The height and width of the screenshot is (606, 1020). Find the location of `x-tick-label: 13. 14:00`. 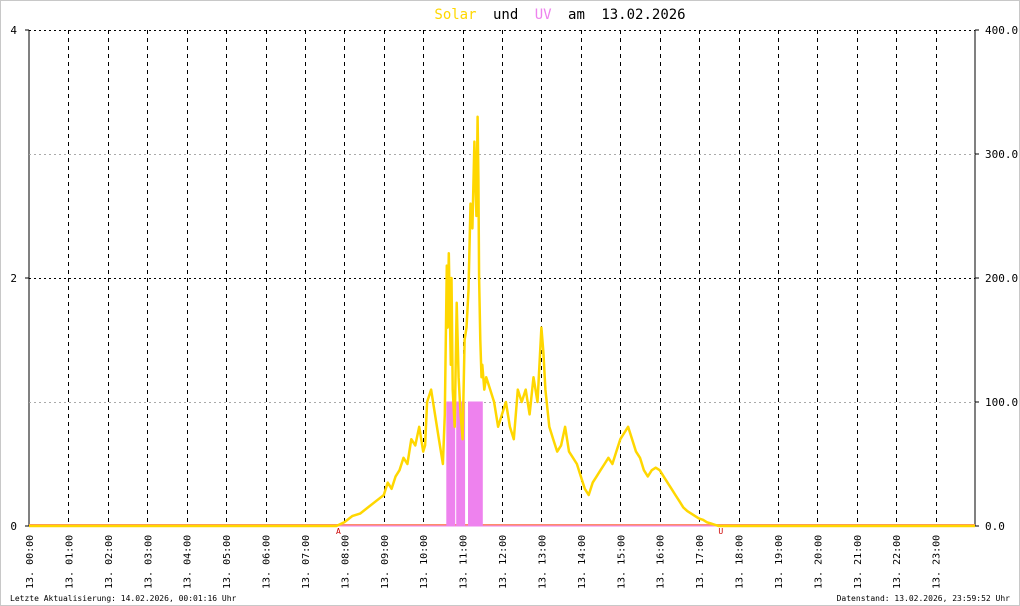

x-tick-label: 13. 14:00 is located at coordinates (582, 562).